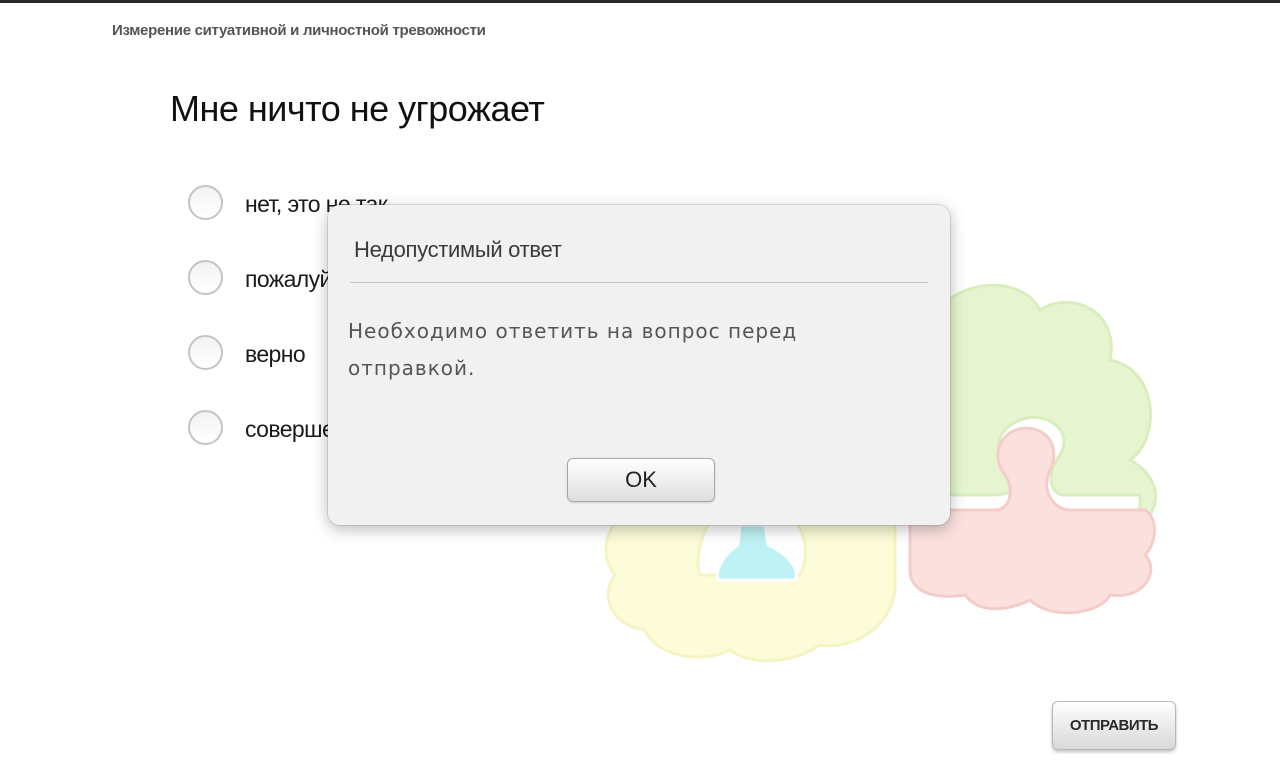  I want to click on question-text: Мне ничто не угрожает, so click(357, 108).